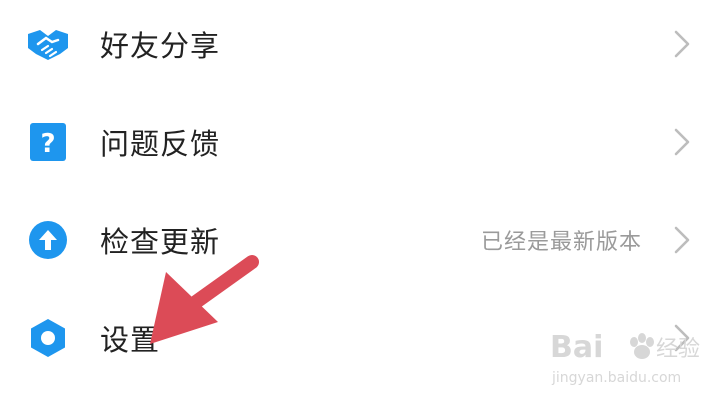  I want to click on handshake-icon, so click(48, 44).